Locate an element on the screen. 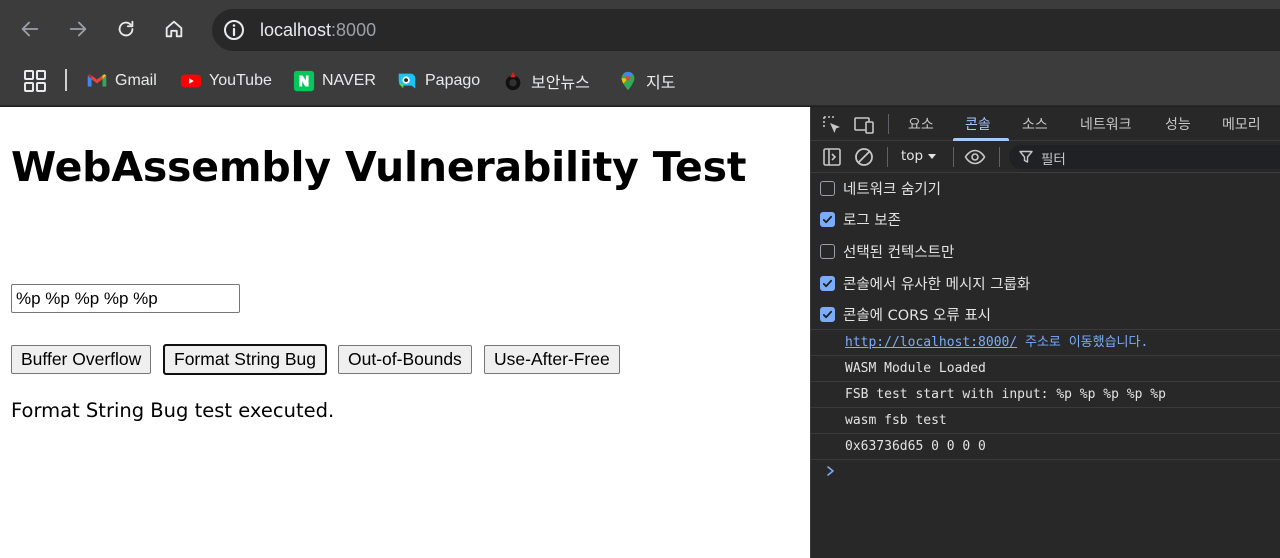  use-after-free-button: Use-After-Free is located at coordinates (552, 359).